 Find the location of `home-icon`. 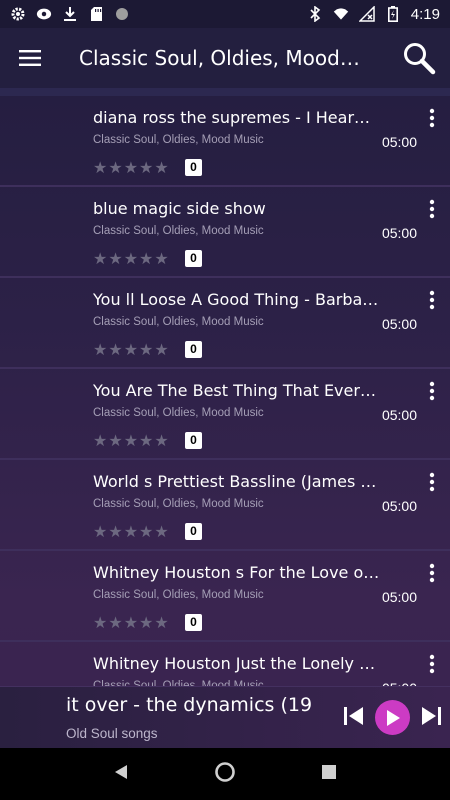

home-icon is located at coordinates (225, 774).